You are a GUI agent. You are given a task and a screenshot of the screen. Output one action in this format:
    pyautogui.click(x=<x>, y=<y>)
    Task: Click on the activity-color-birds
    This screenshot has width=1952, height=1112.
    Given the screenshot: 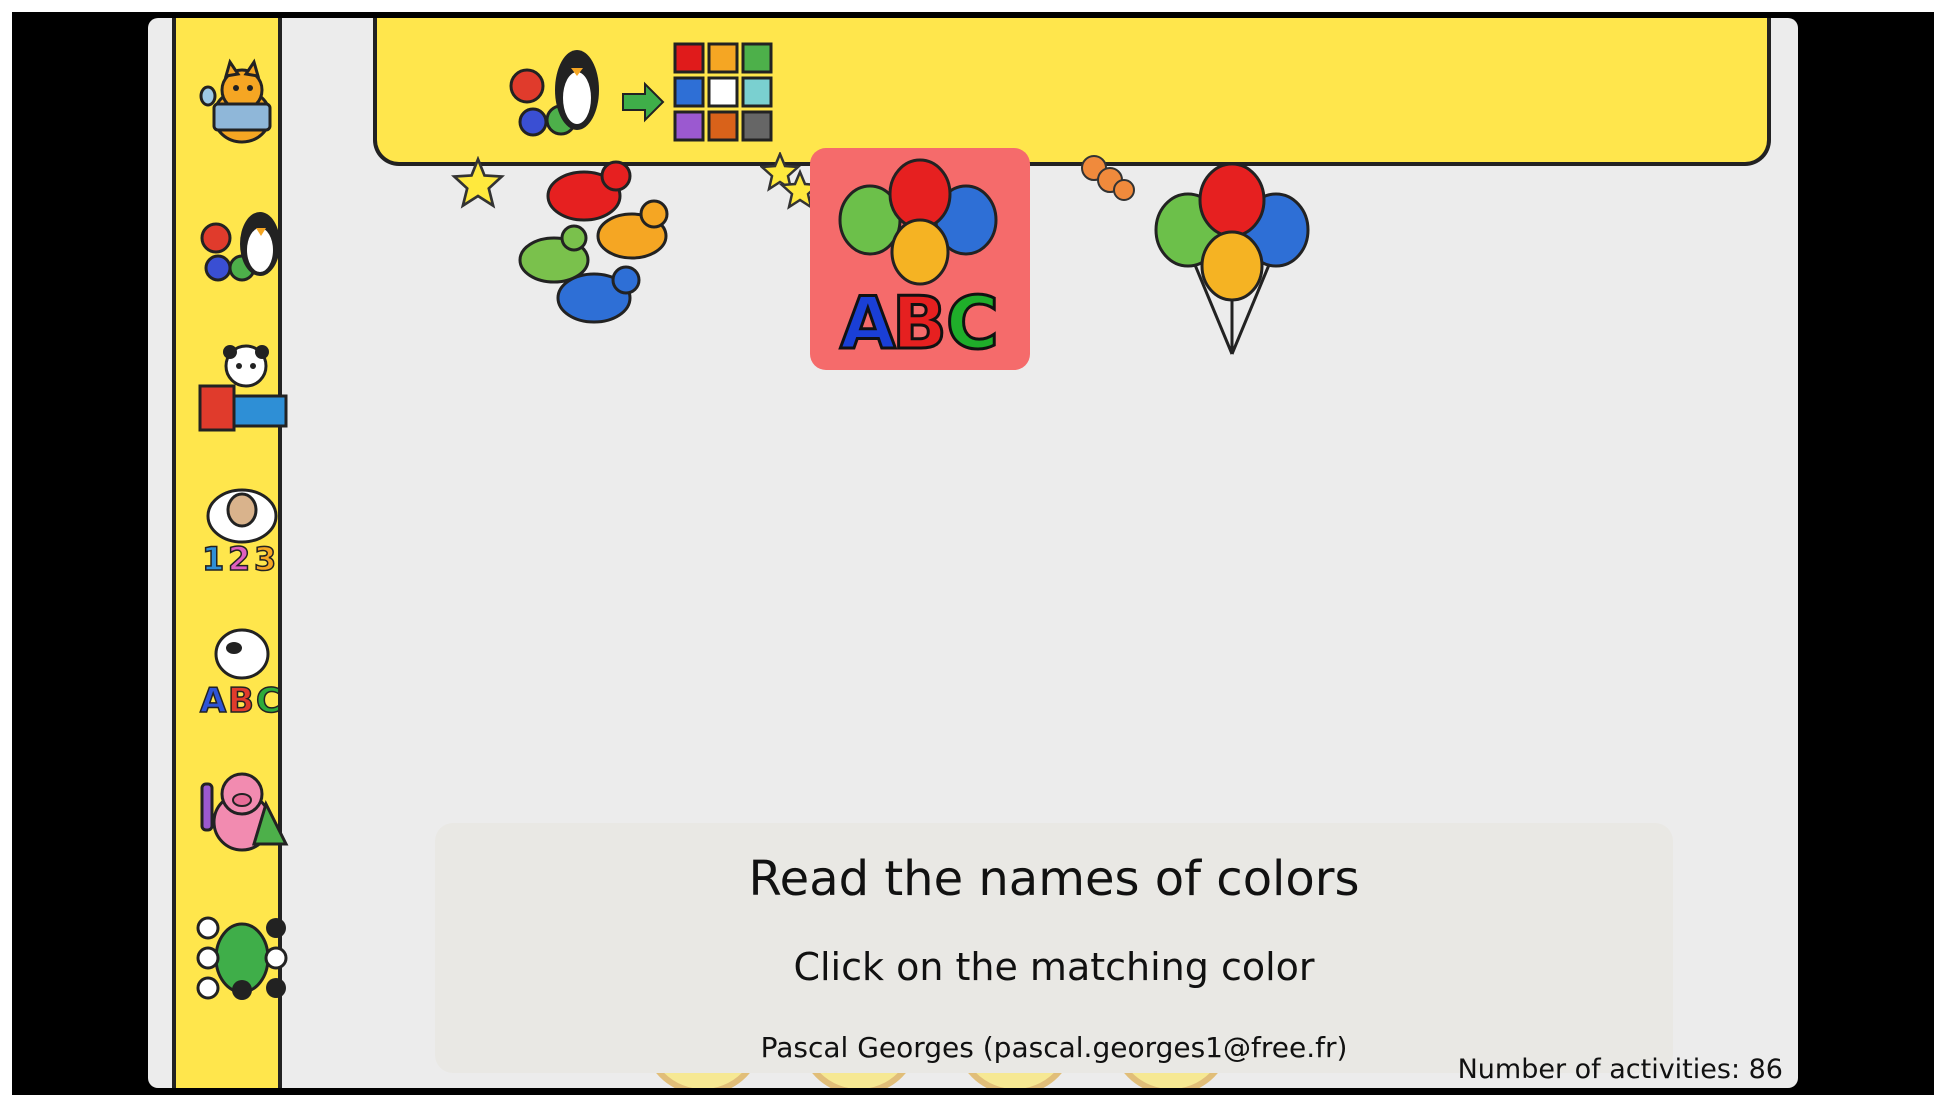 What is the action you would take?
    pyautogui.click(x=594, y=246)
    